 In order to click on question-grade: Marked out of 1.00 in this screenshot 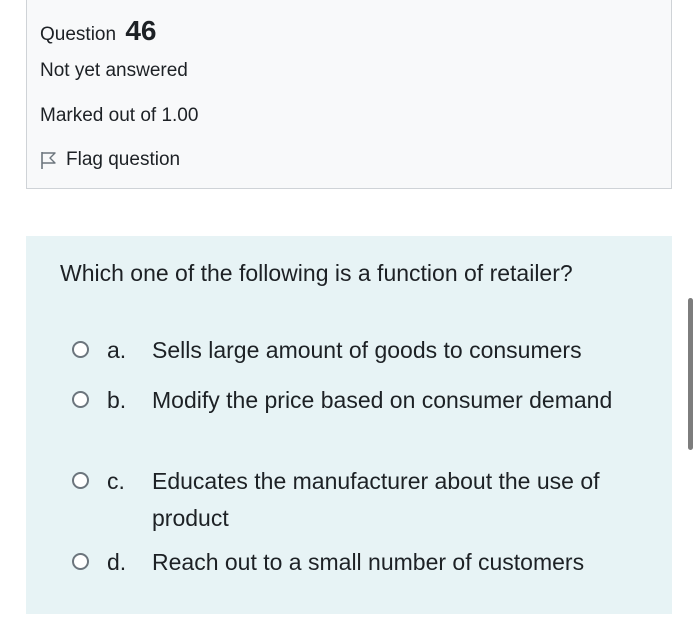, I will do `click(119, 115)`.